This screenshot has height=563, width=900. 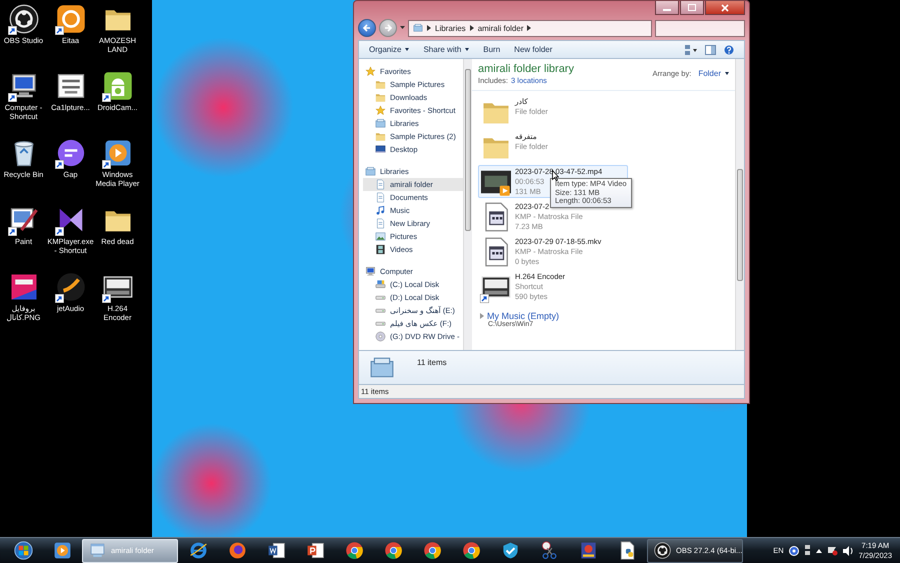 What do you see at coordinates (700, 28) in the screenshot?
I see `search-field` at bounding box center [700, 28].